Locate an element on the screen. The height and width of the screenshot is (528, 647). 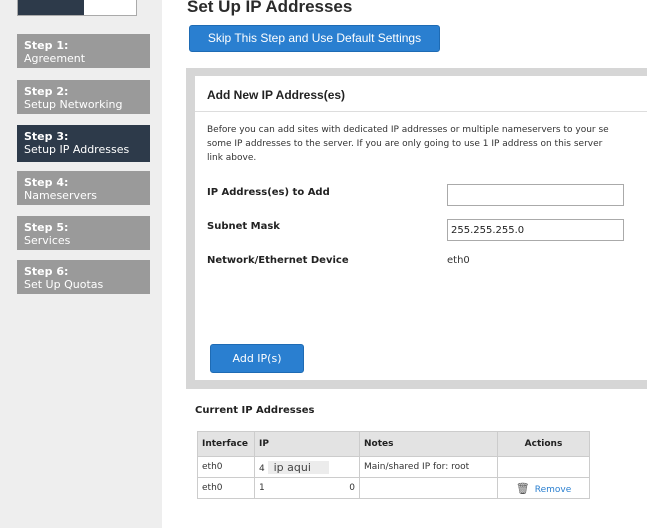
ip-address-label: IP Address(es) to Add is located at coordinates (268, 192).